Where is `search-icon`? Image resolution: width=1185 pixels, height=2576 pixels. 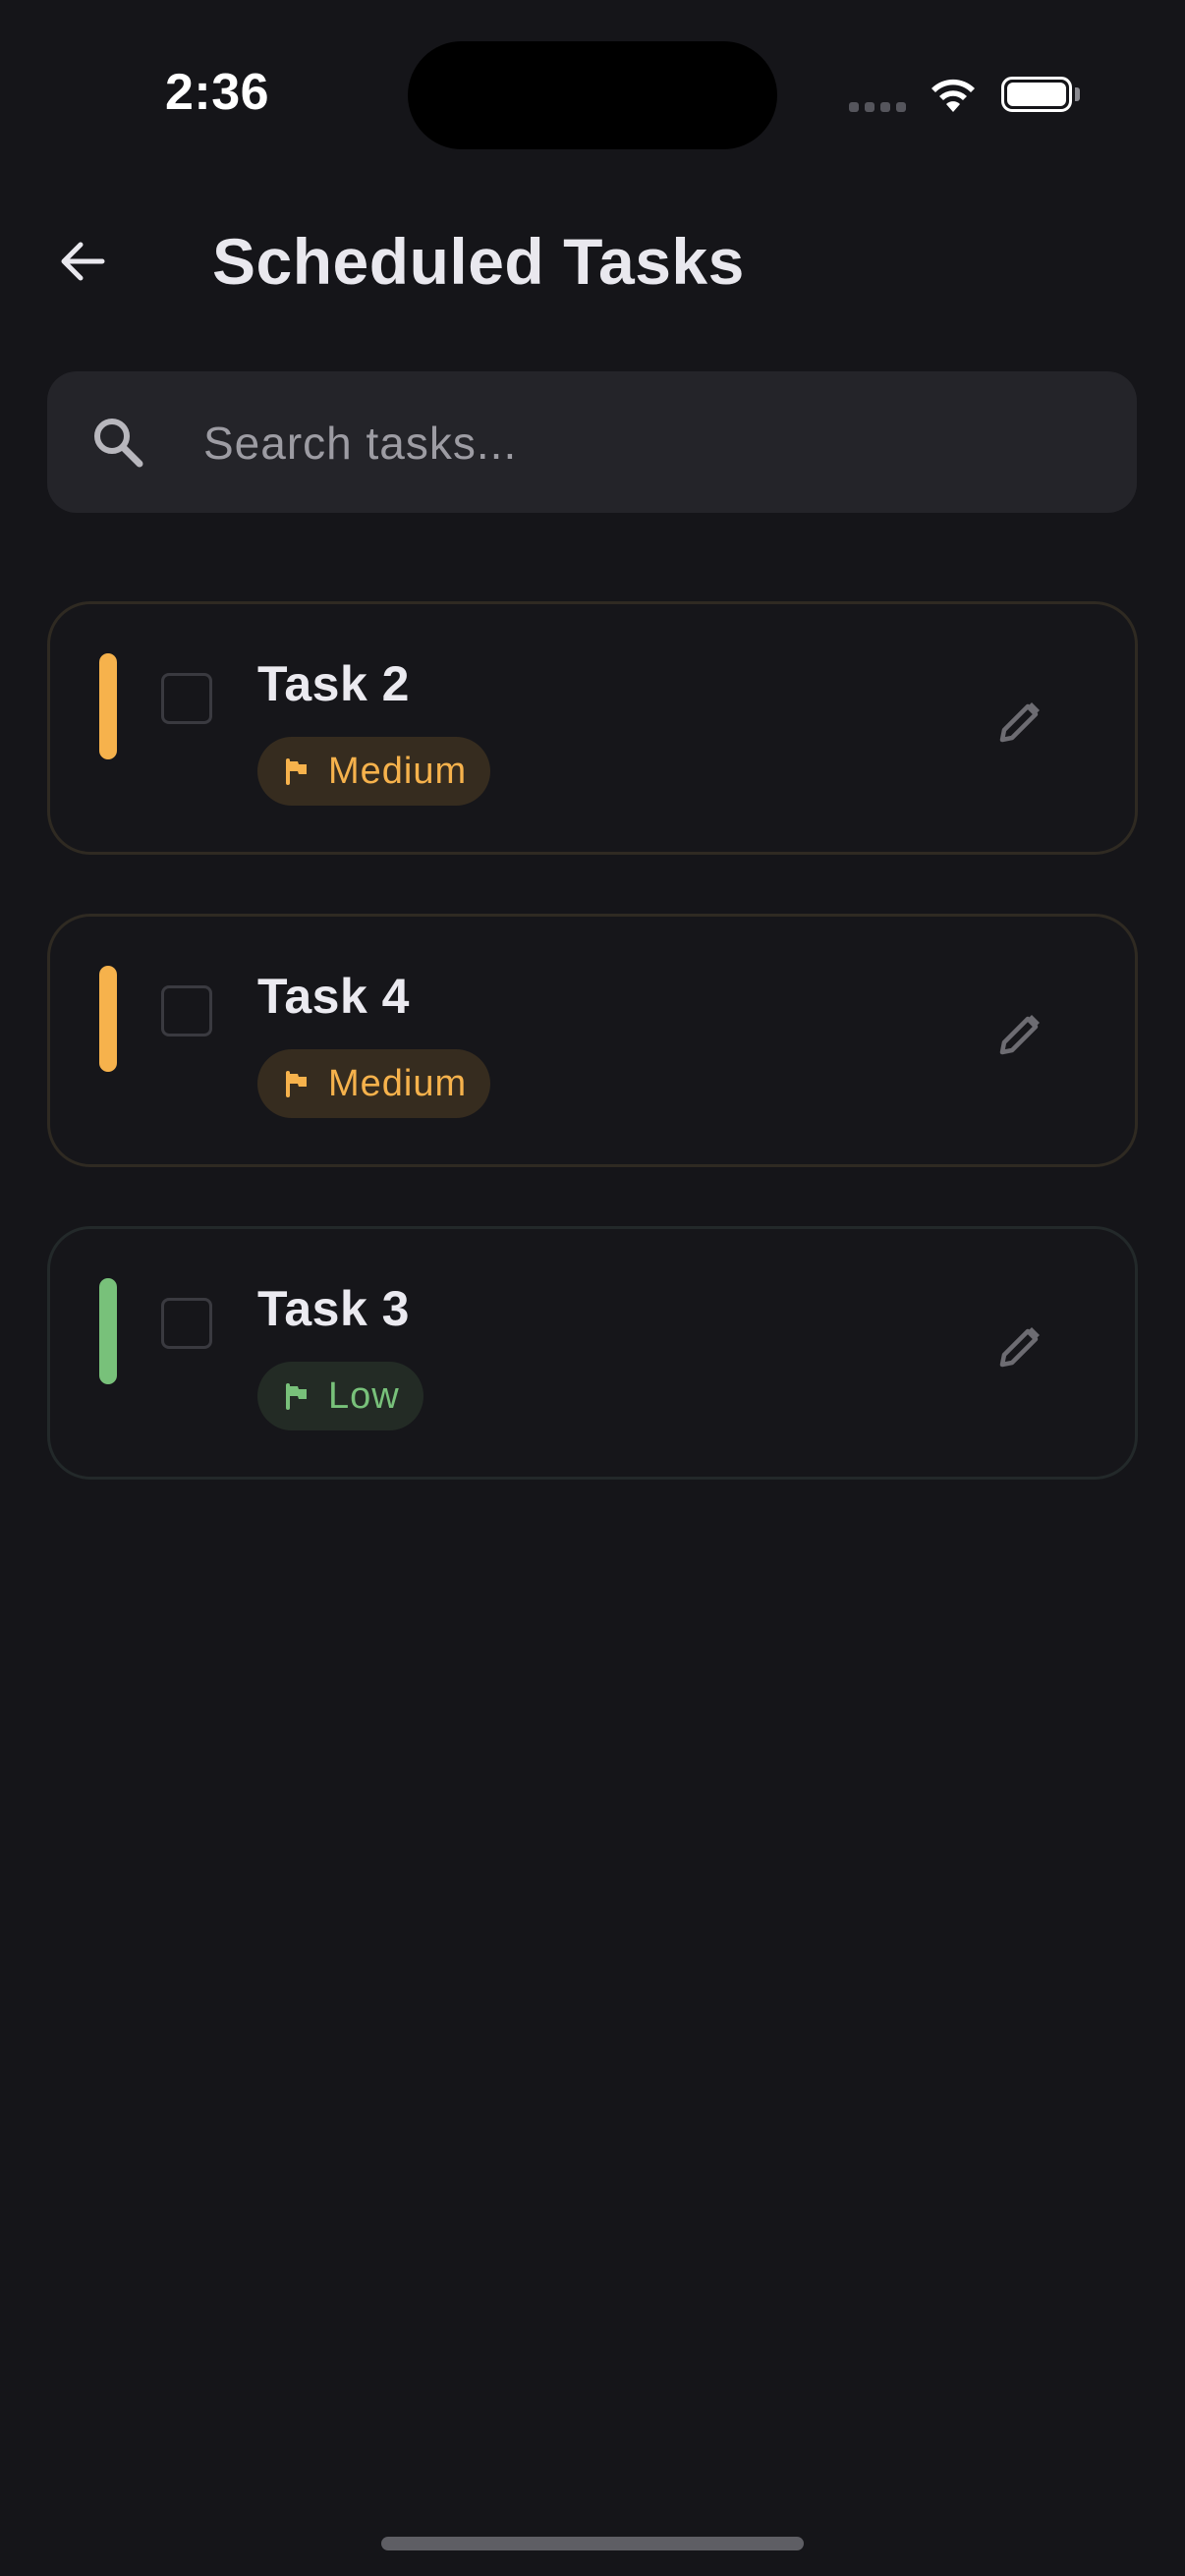 search-icon is located at coordinates (119, 443).